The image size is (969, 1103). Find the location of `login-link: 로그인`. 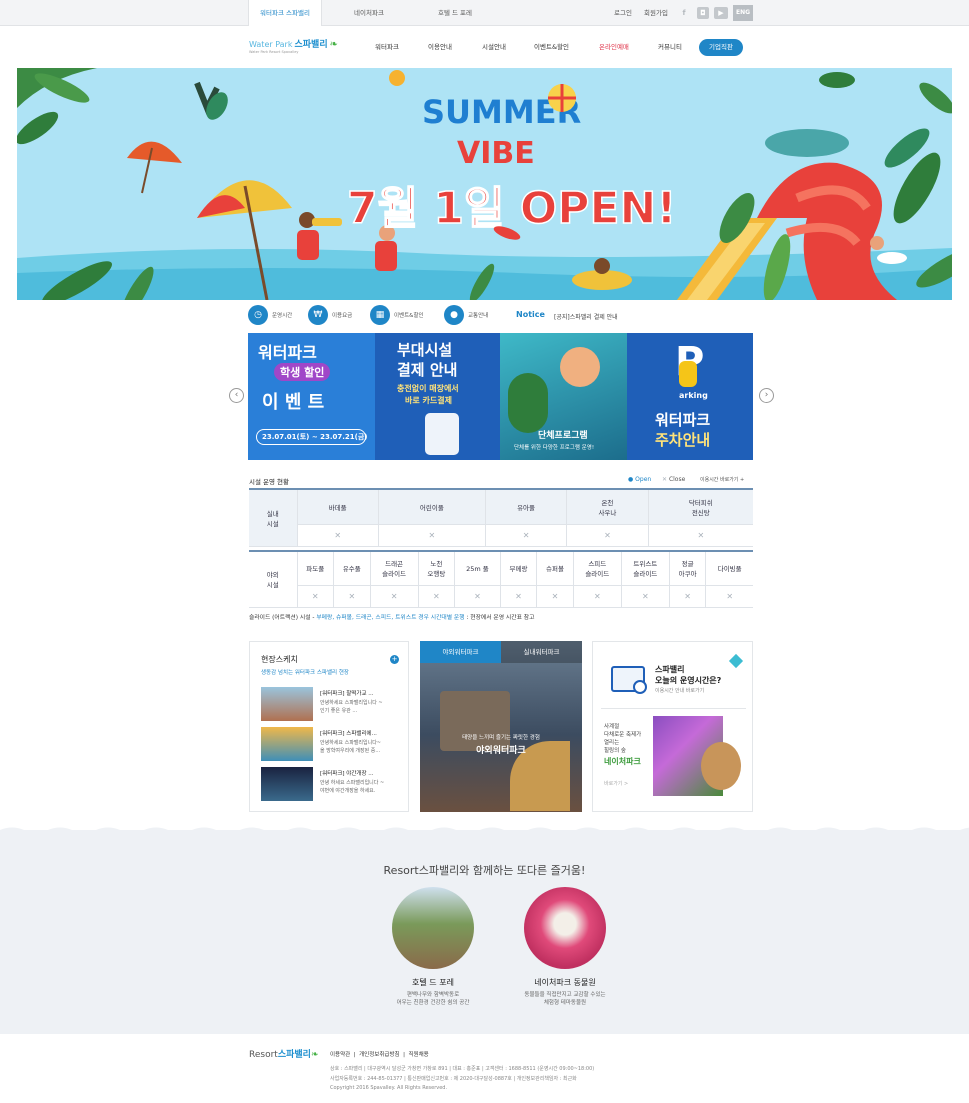

login-link: 로그인 is located at coordinates (623, 13).